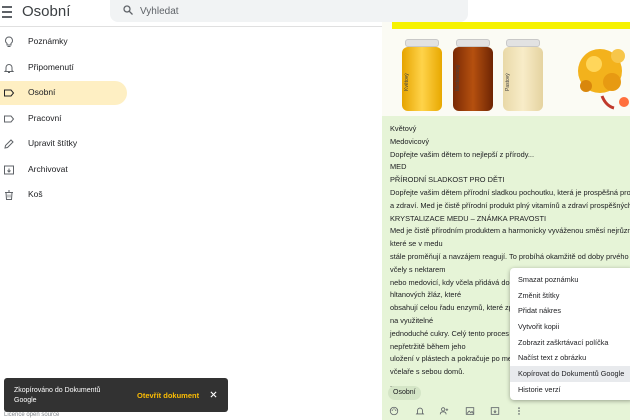 The height and width of the screenshot is (420, 630). I want to click on search-bar, so click(289, 11).